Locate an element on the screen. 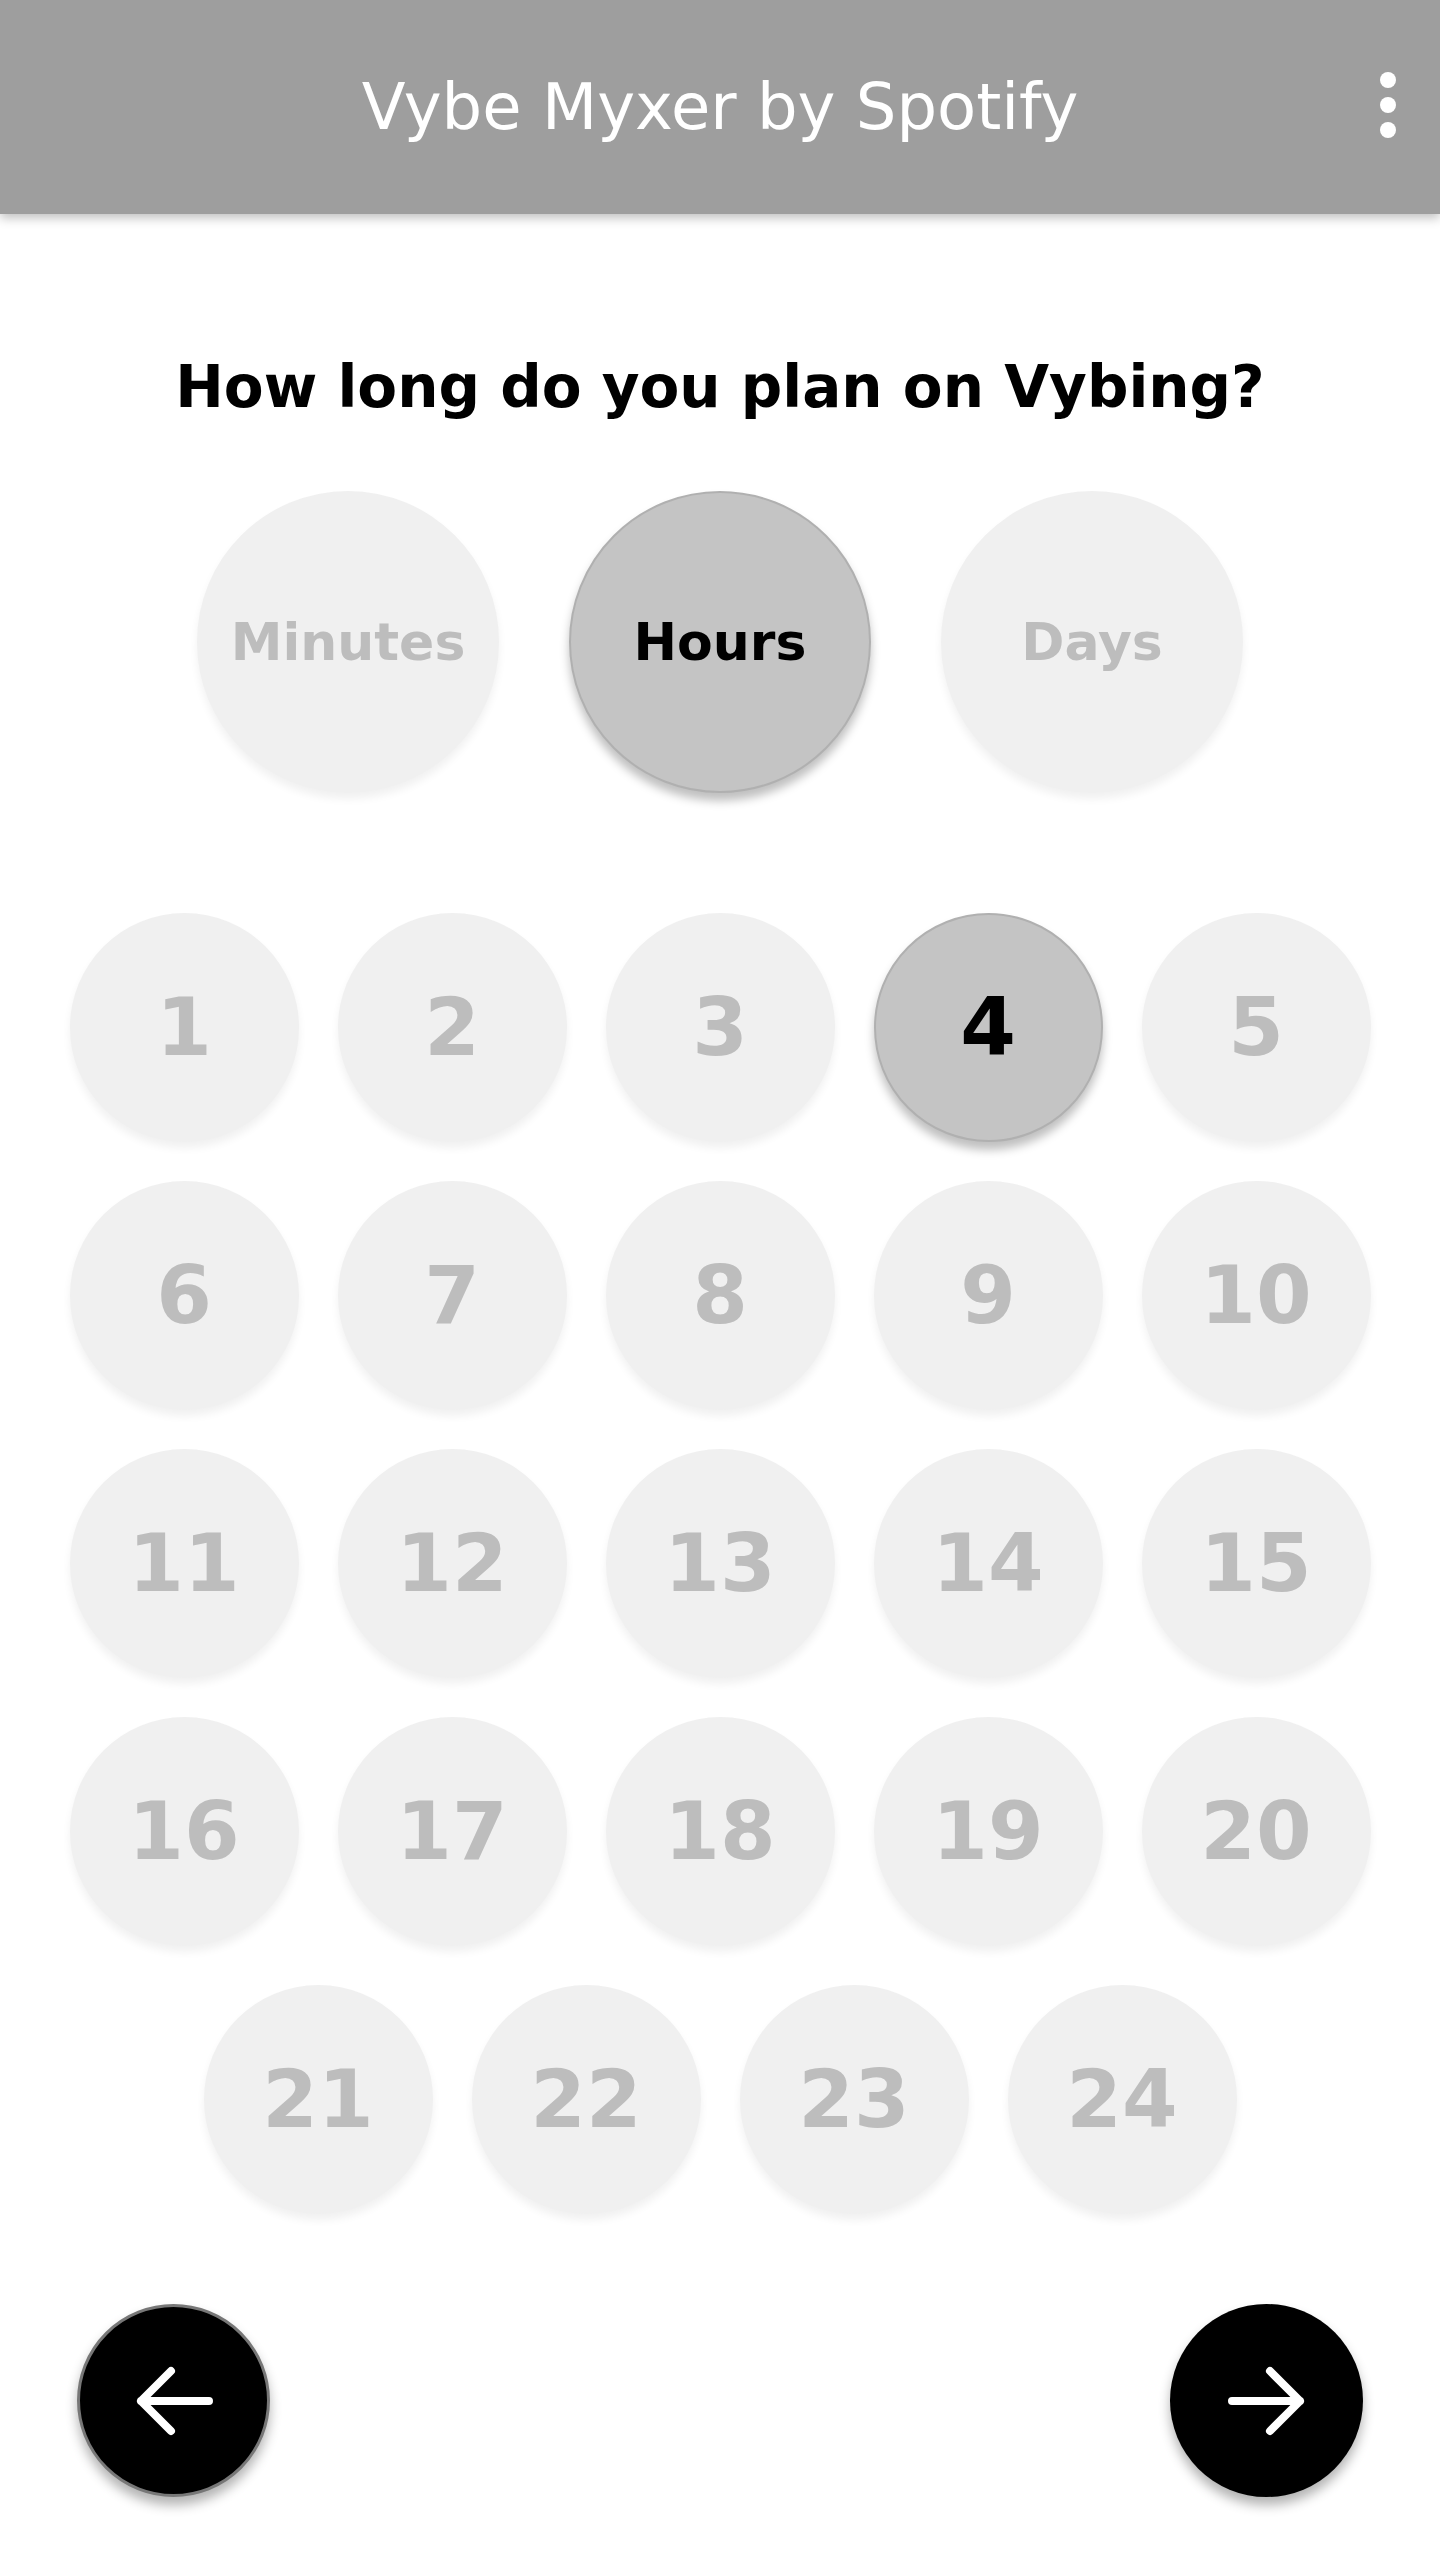  number-option: 4 is located at coordinates (988, 1027).